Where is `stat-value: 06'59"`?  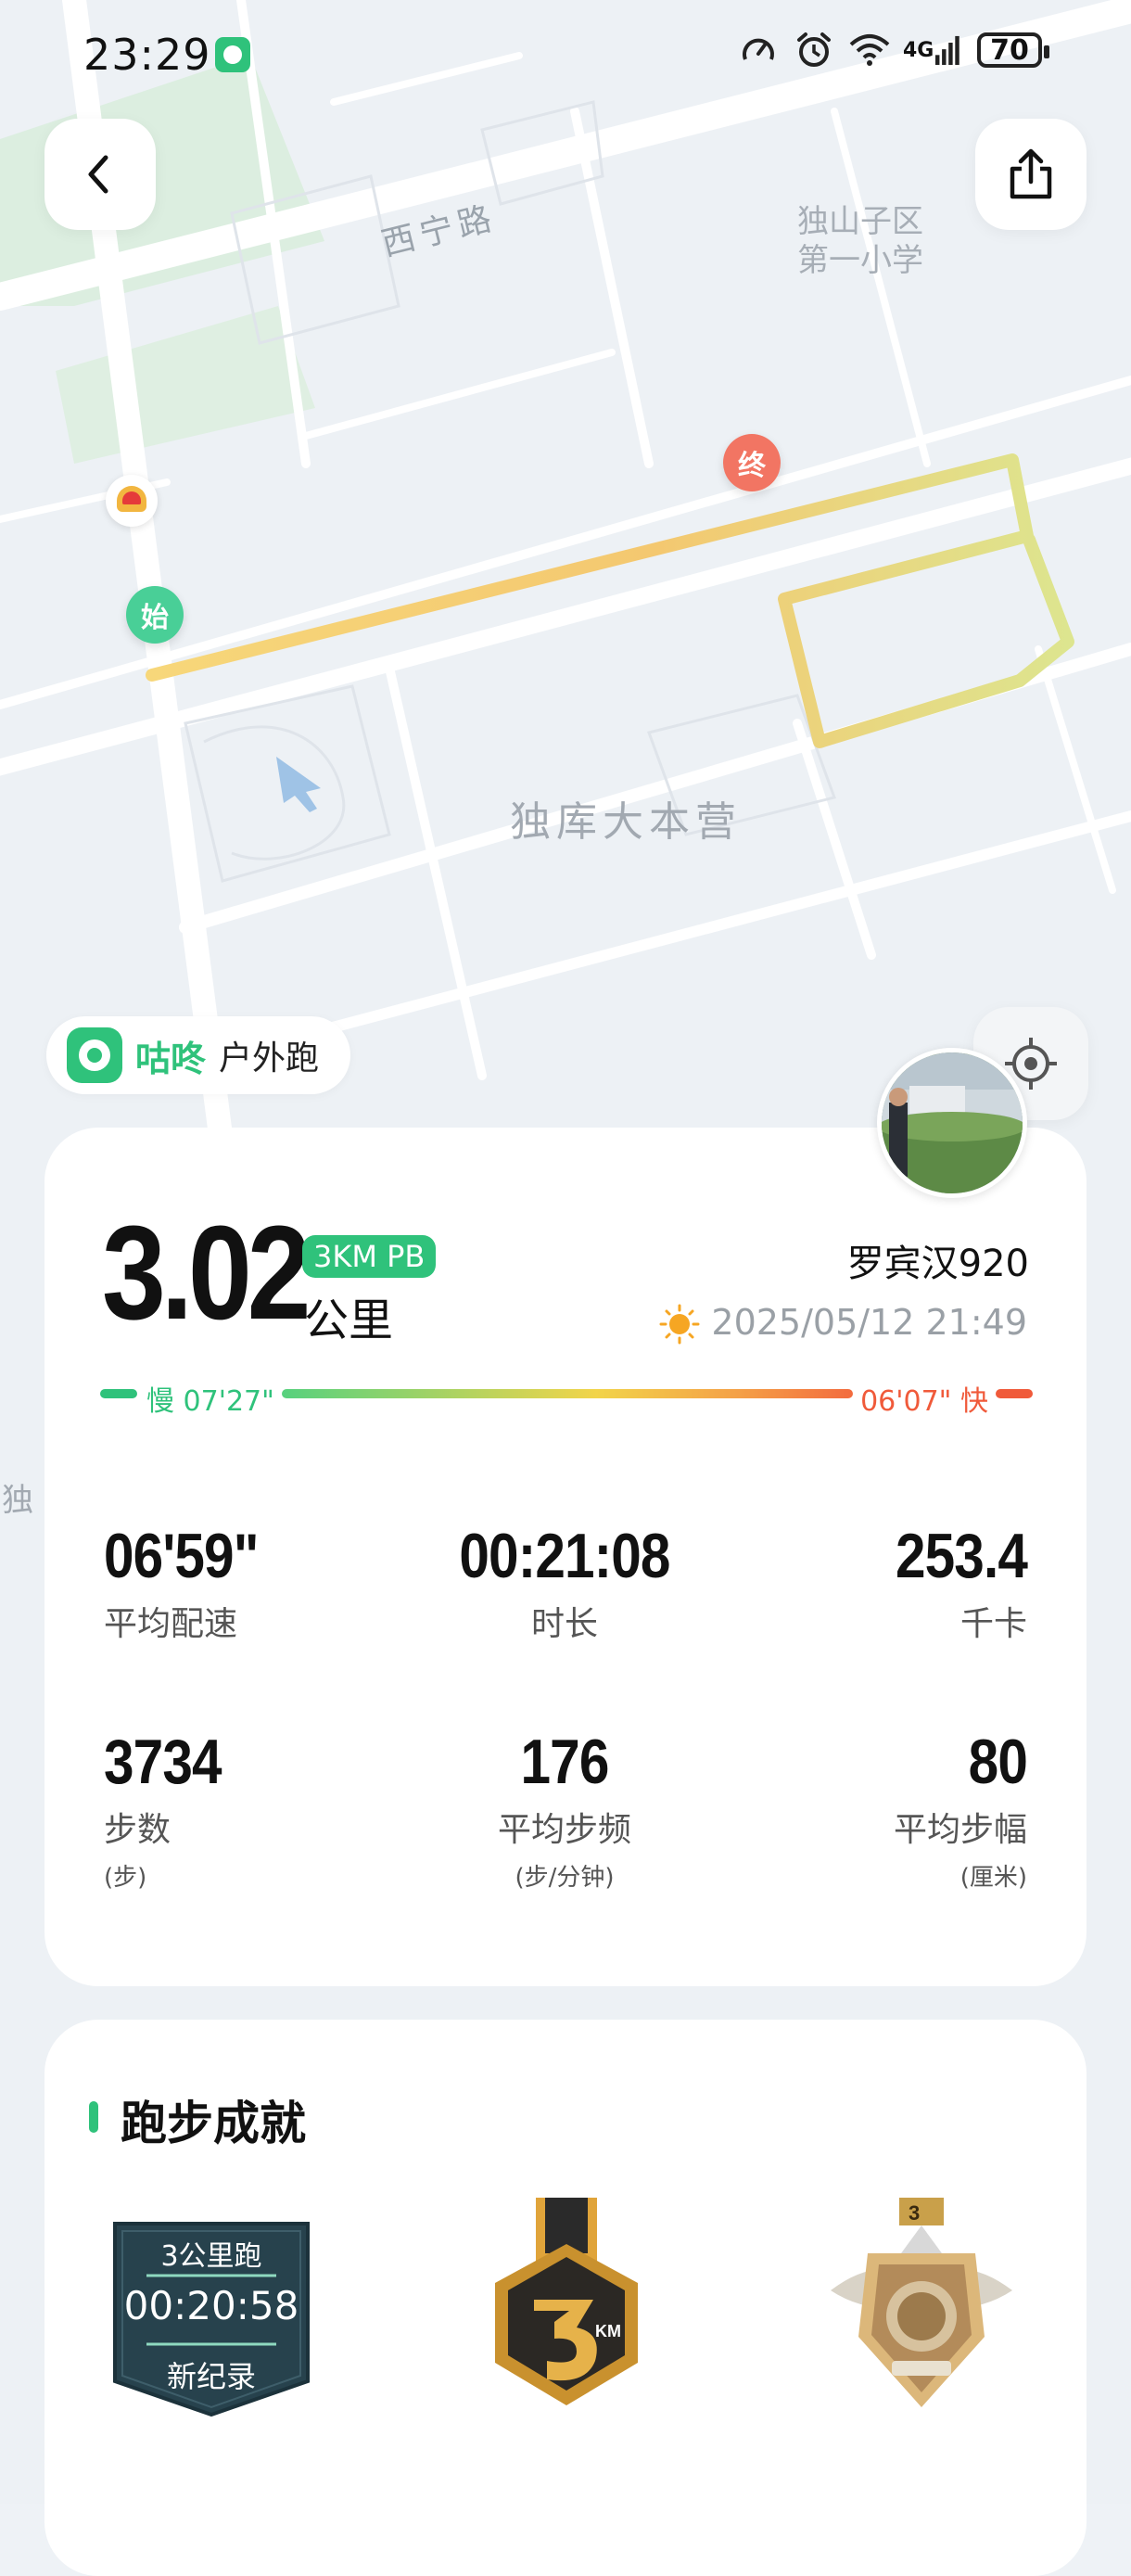 stat-value: 06'59" is located at coordinates (181, 1556).